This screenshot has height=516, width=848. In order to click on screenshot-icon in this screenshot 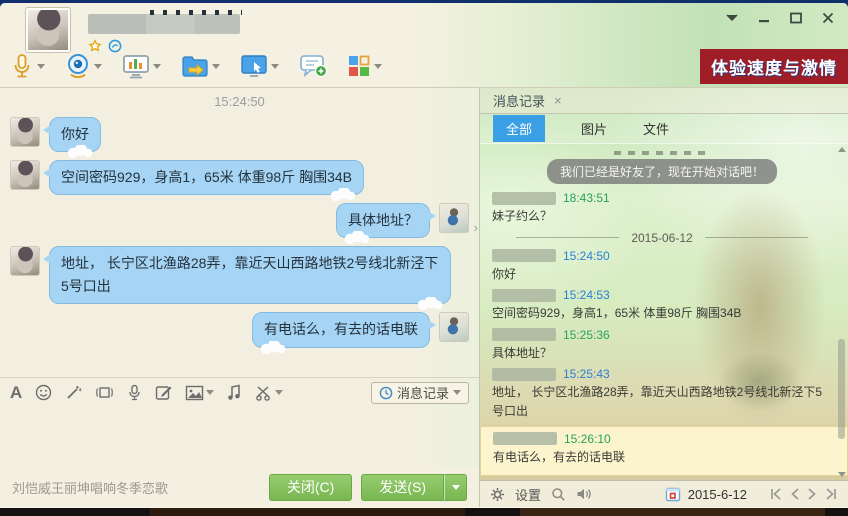, I will do `click(269, 393)`.